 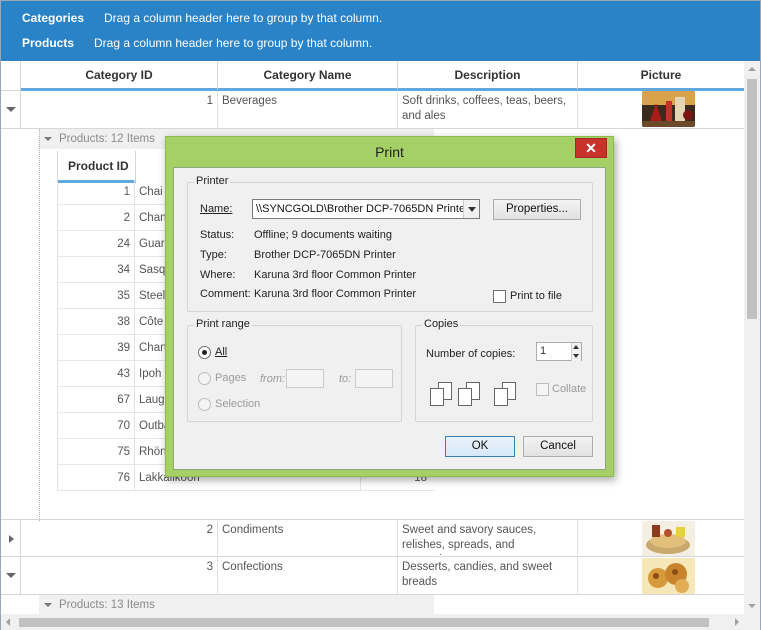 What do you see at coordinates (499, 296) in the screenshot?
I see `print-to-file-checkbox` at bounding box center [499, 296].